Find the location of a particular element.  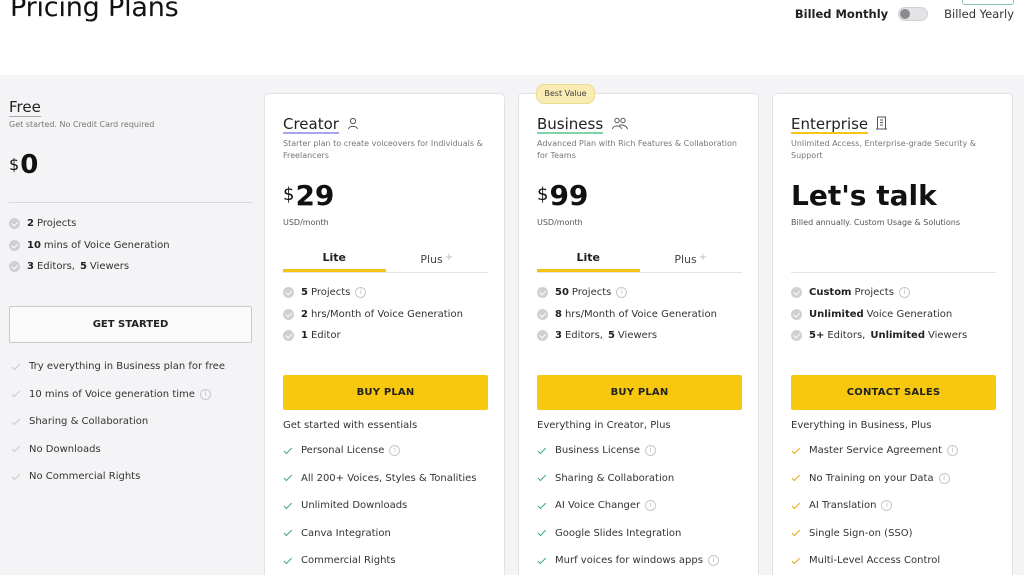

currency-symbol: $ is located at coordinates (14, 164).